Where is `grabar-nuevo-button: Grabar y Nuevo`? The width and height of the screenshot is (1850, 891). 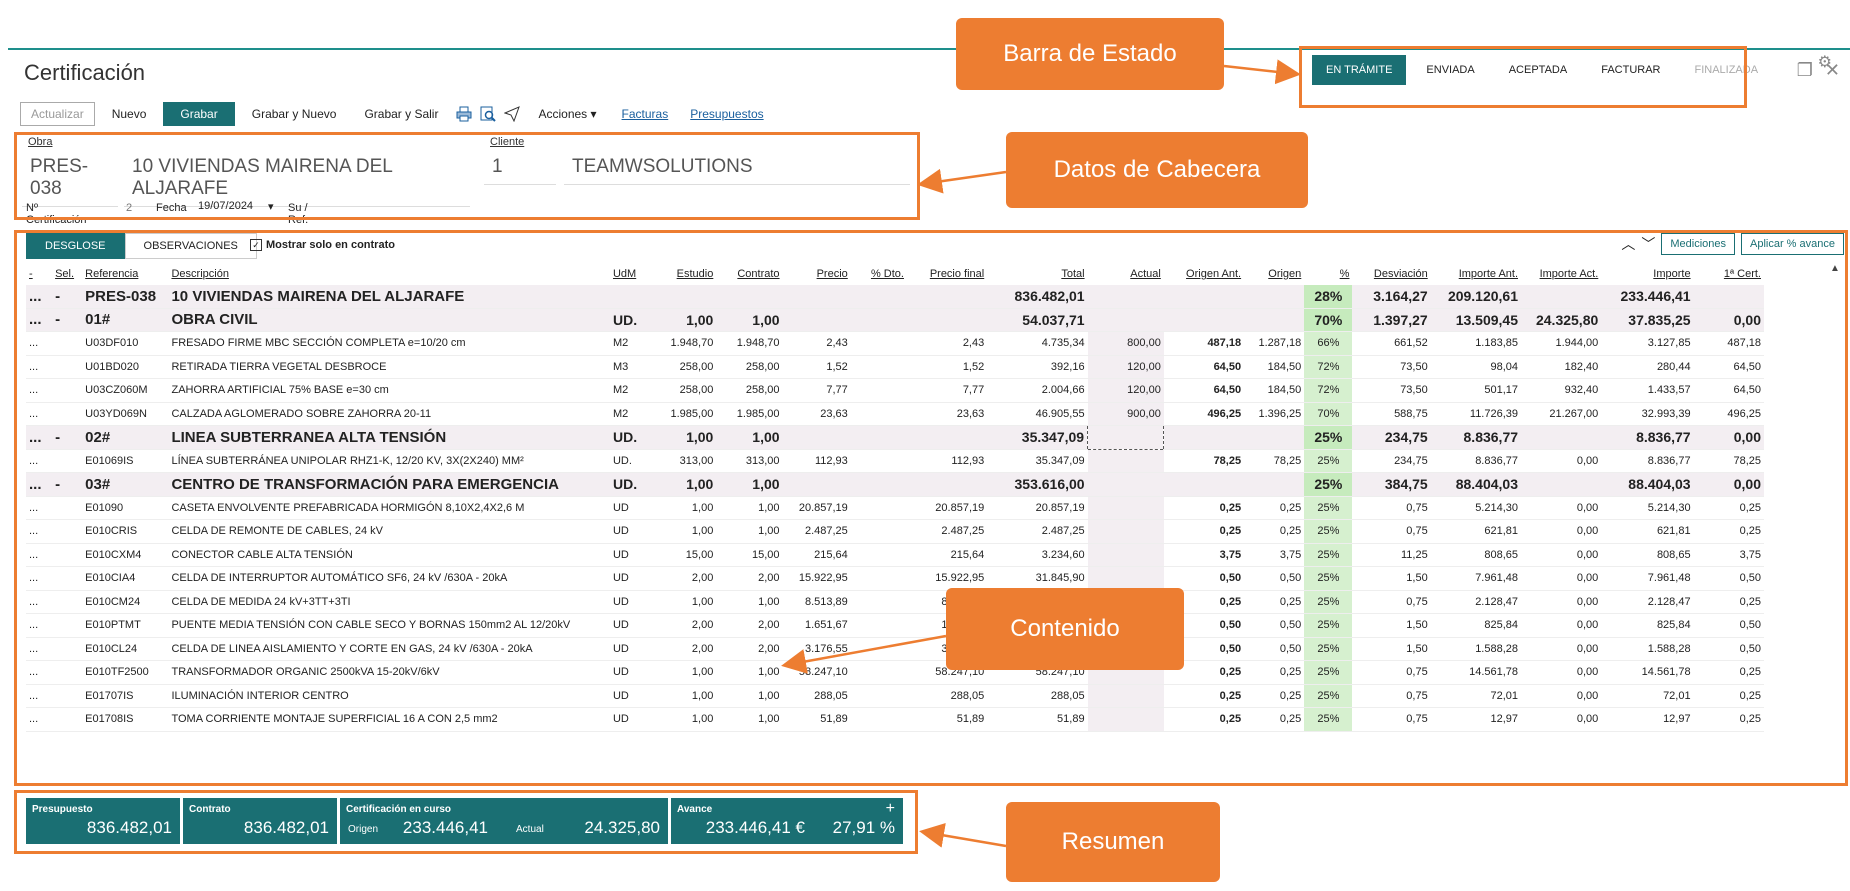
grabar-nuevo-button: Grabar y Nuevo is located at coordinates (294, 114).